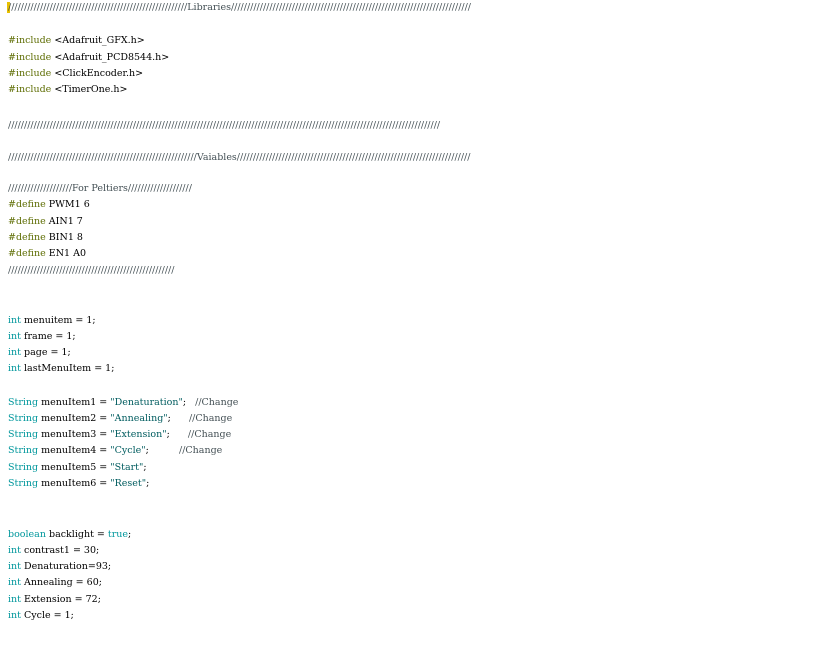 The height and width of the screenshot is (660, 818). What do you see at coordinates (413, 74) in the screenshot?
I see `code-line: #include <ClickEncoder.h>` at bounding box center [413, 74].